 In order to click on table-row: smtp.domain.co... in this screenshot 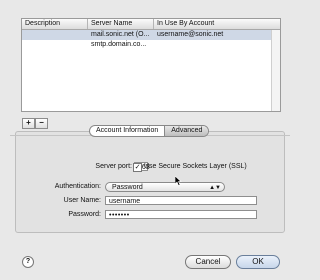, I will do `click(151, 45)`.